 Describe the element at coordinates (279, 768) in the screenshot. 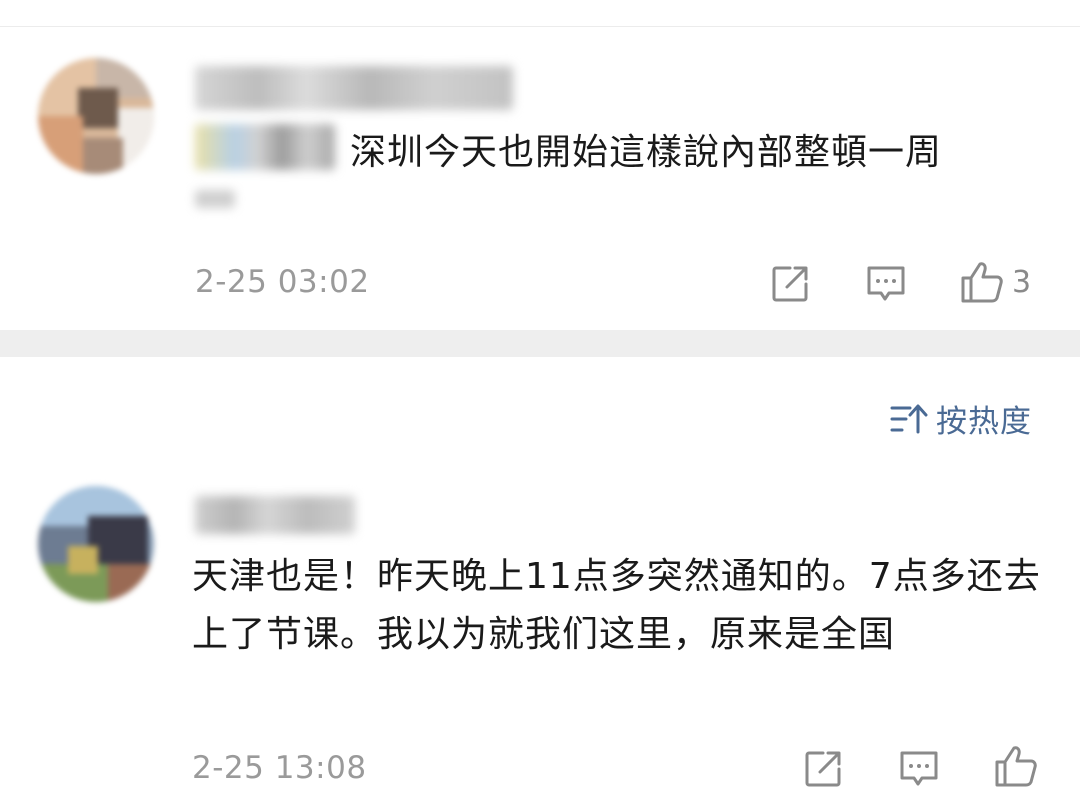

I see `comment-timestamp: 2-25 13:08` at that location.